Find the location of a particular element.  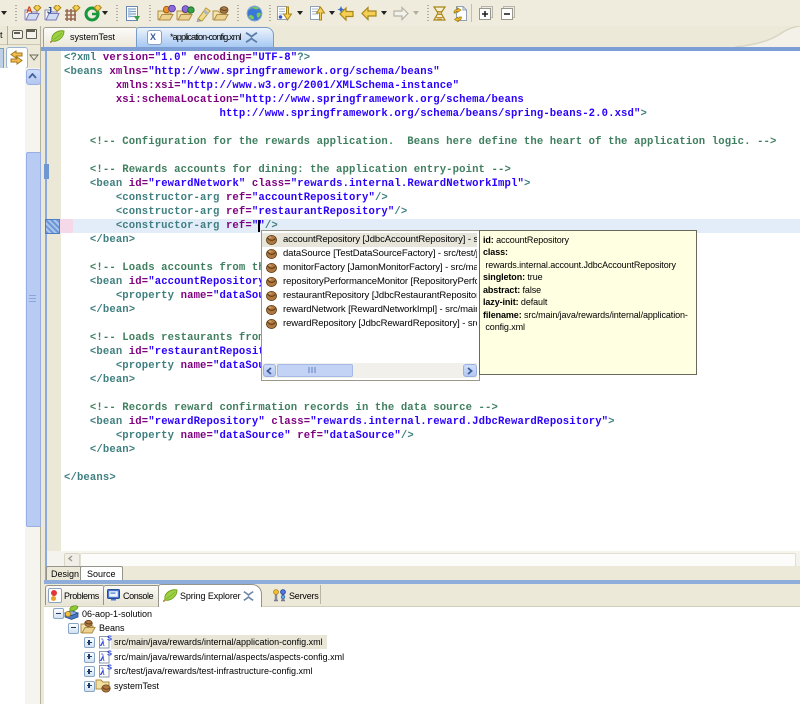

svg-text: A is located at coordinates (29, 10).